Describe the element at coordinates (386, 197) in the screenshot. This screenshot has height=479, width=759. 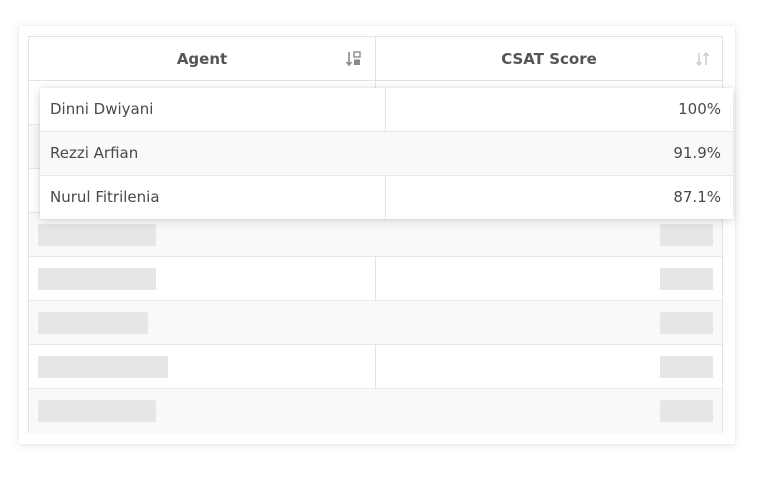
I see `table-row: Nurul Fitrilenia 87.1%` at that location.